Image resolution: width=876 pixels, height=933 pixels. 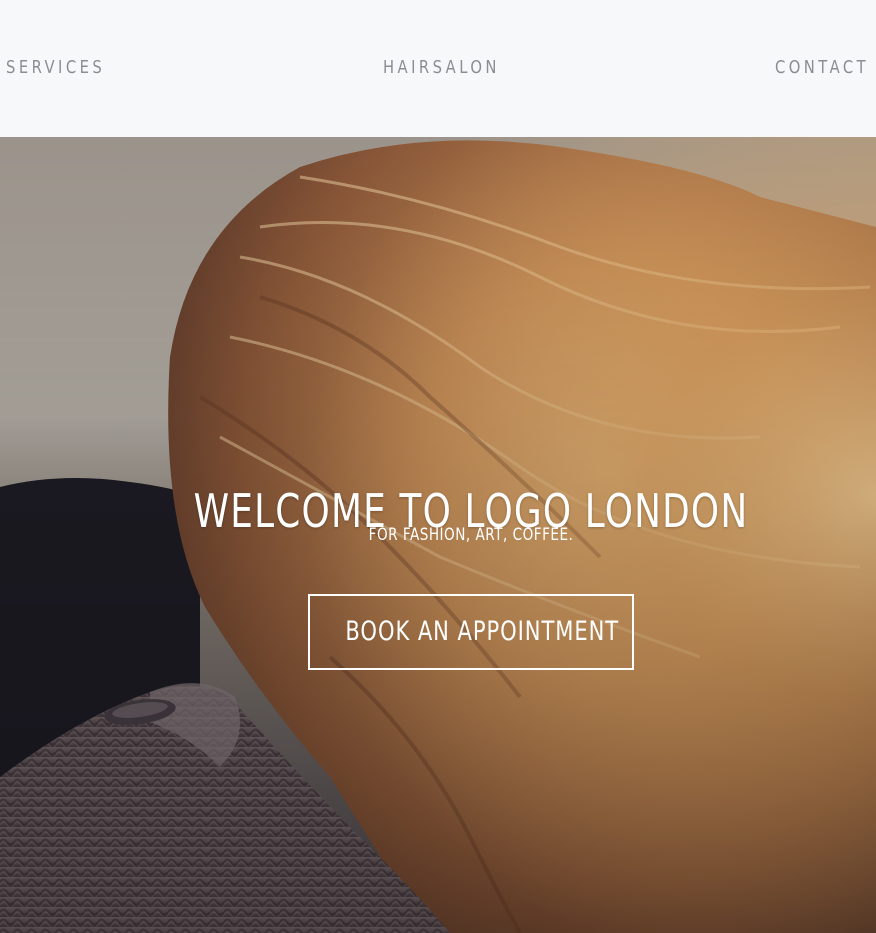 I want to click on brand-logo-link: HAIRSALON, so click(x=441, y=68).